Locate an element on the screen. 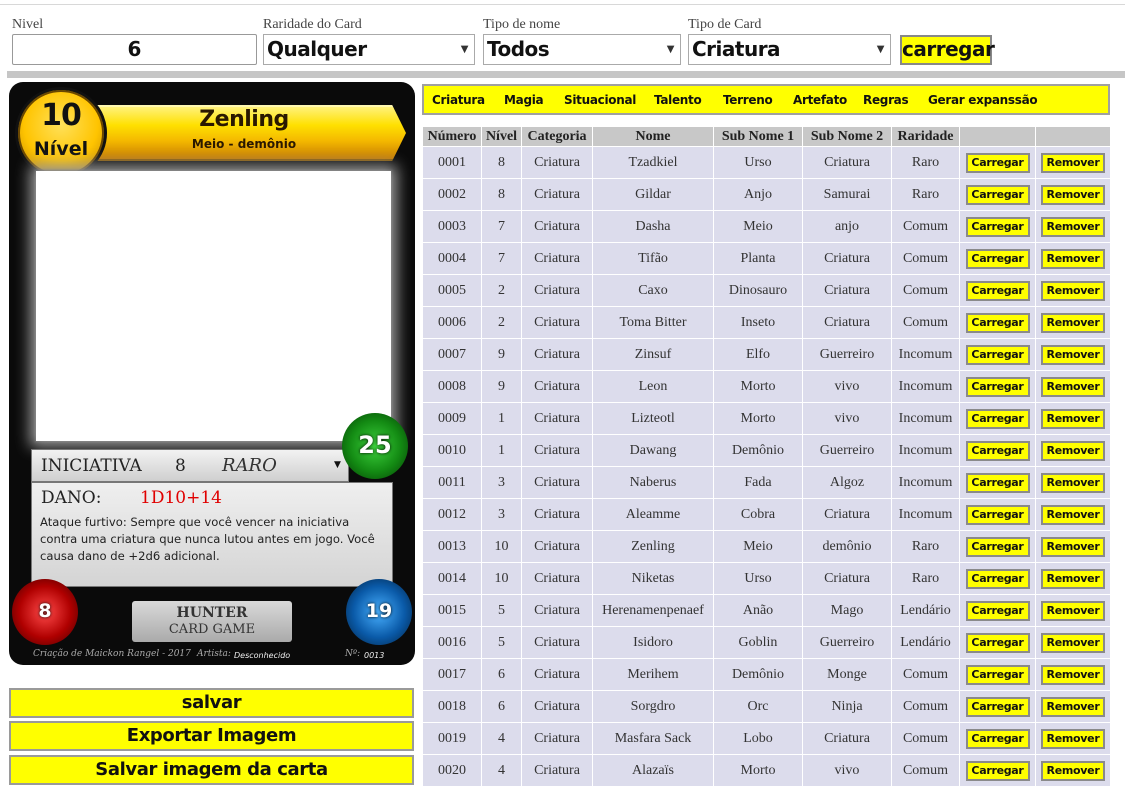 This screenshot has width=1125, height=797. nivel-input: 6 is located at coordinates (134, 49).